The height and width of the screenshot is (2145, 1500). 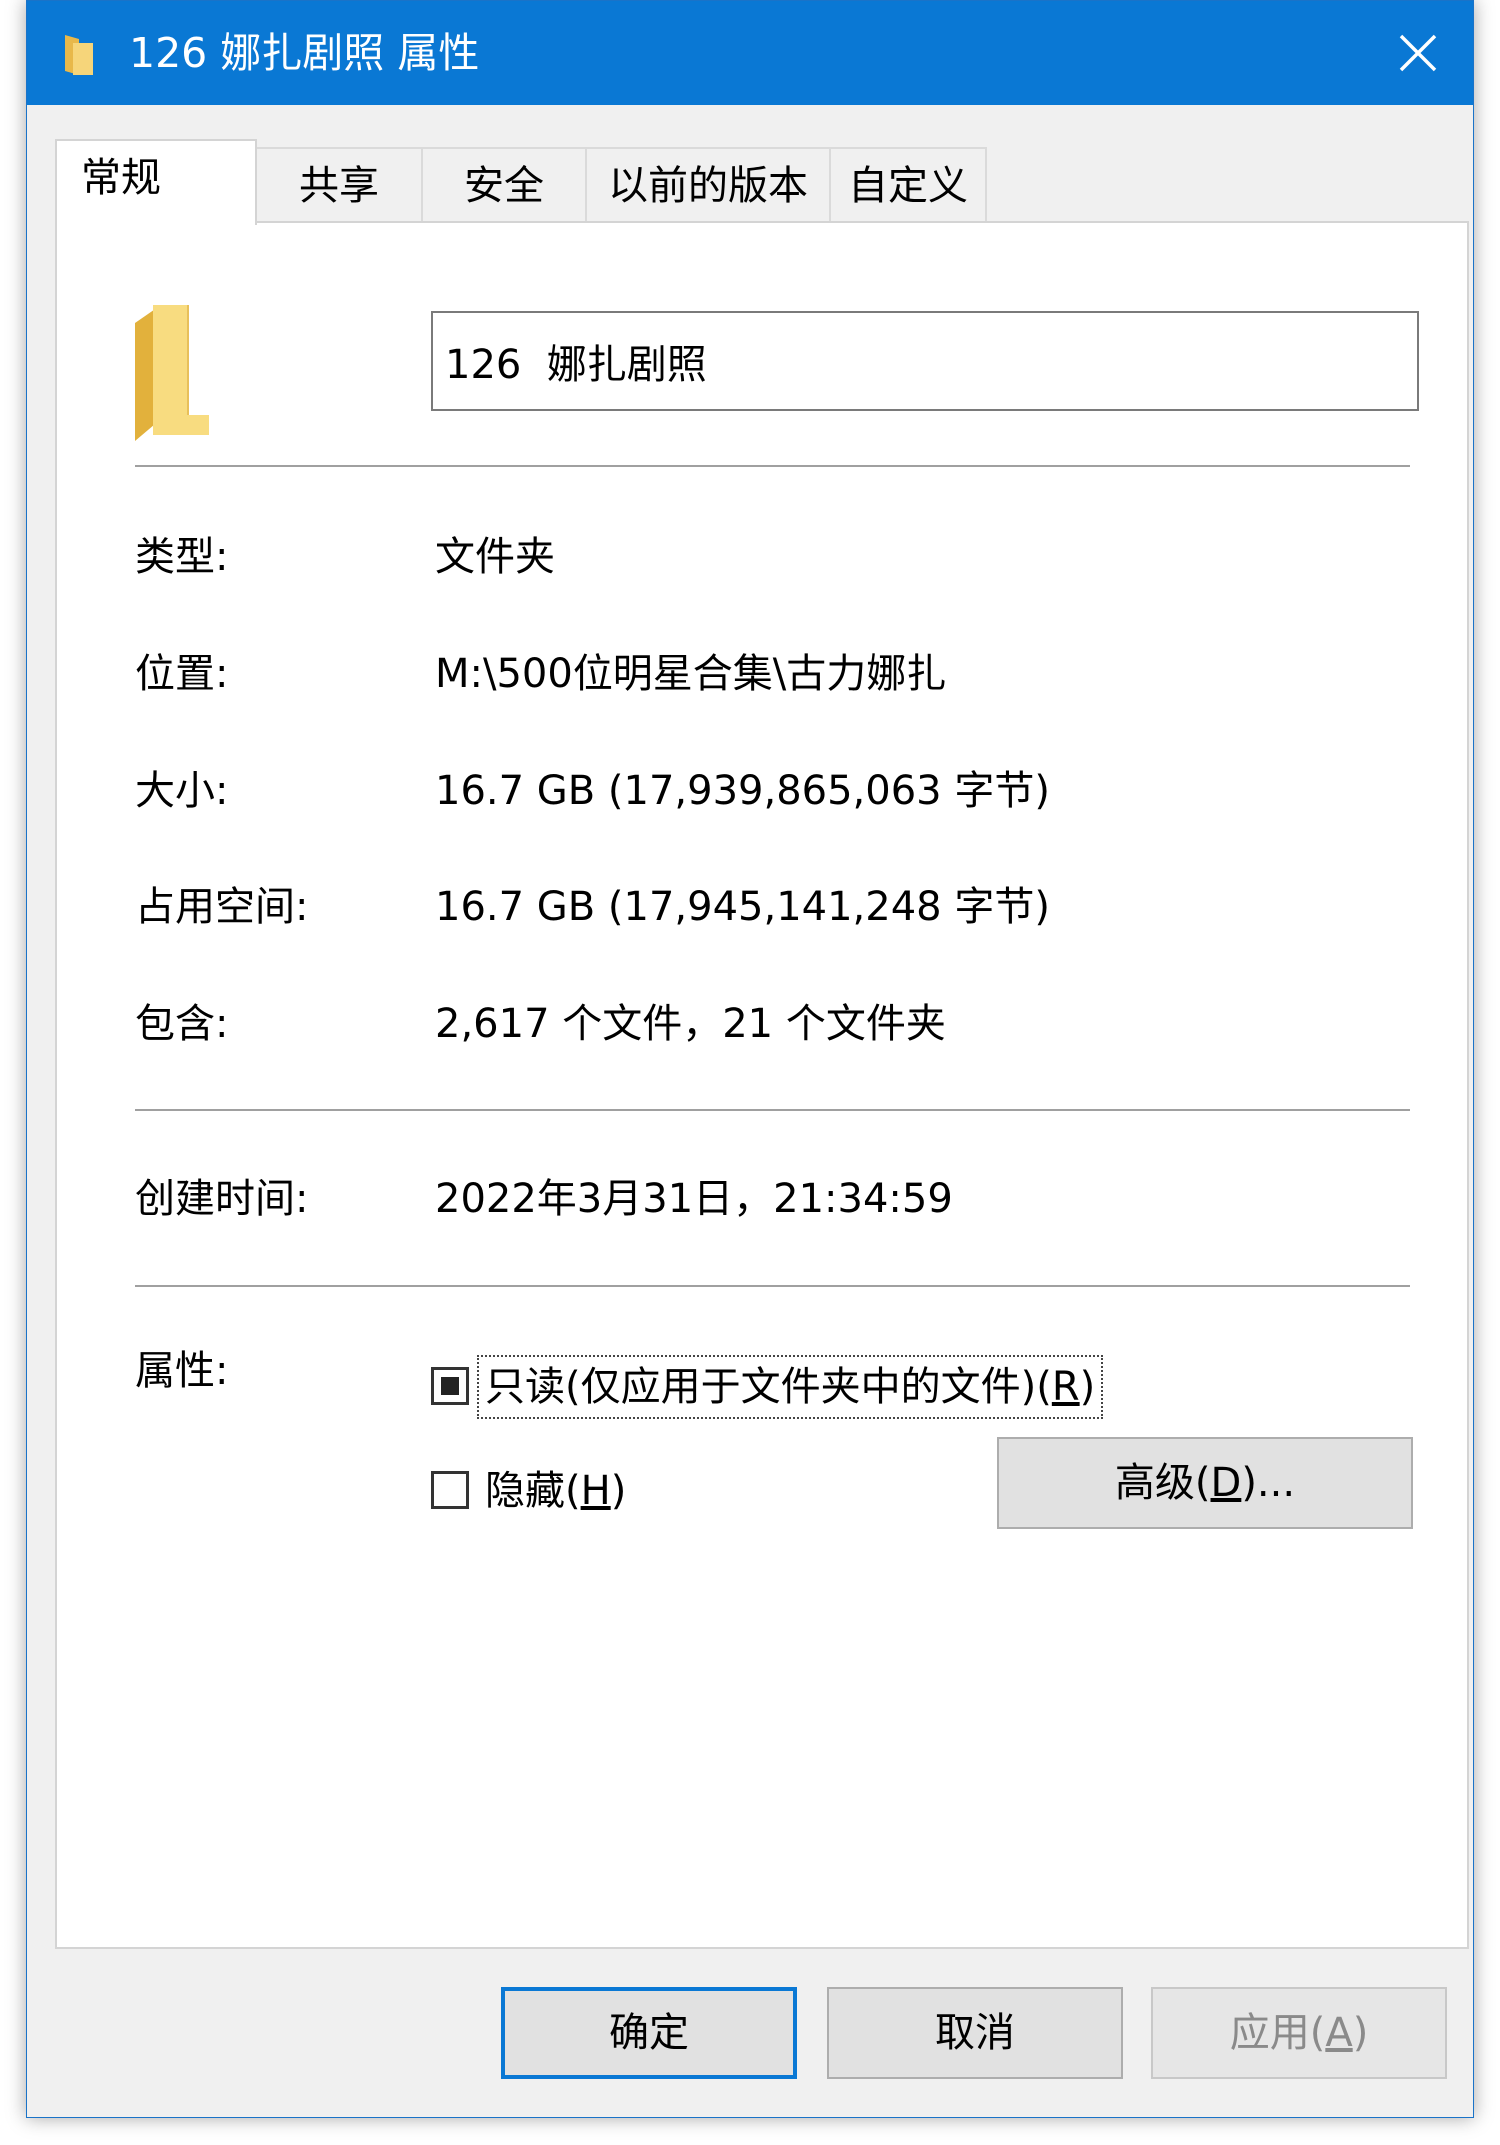 What do you see at coordinates (742, 907) in the screenshot?
I see `disk-size-value: 16.7 GB (17,945,141,248 字节)` at bounding box center [742, 907].